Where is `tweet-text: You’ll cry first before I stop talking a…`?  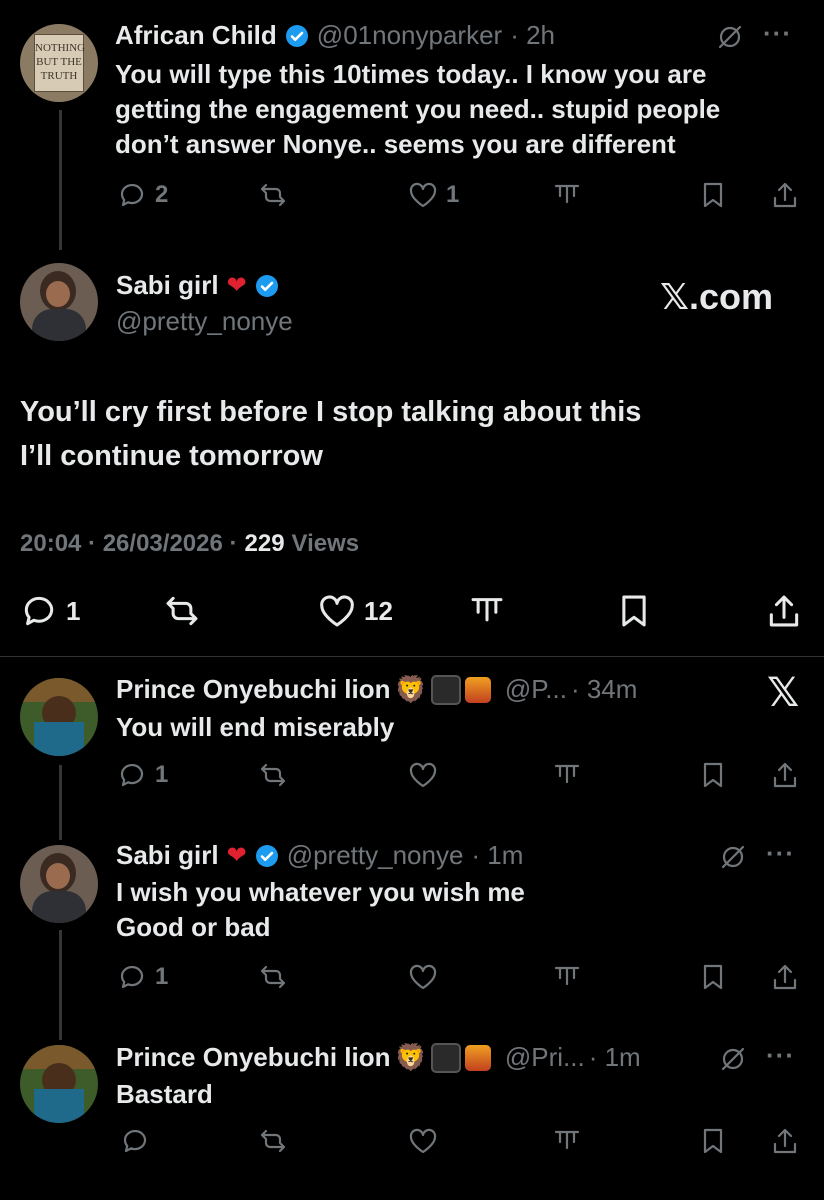
tweet-text: You’ll cry first before I stop talking a… is located at coordinates (331, 434).